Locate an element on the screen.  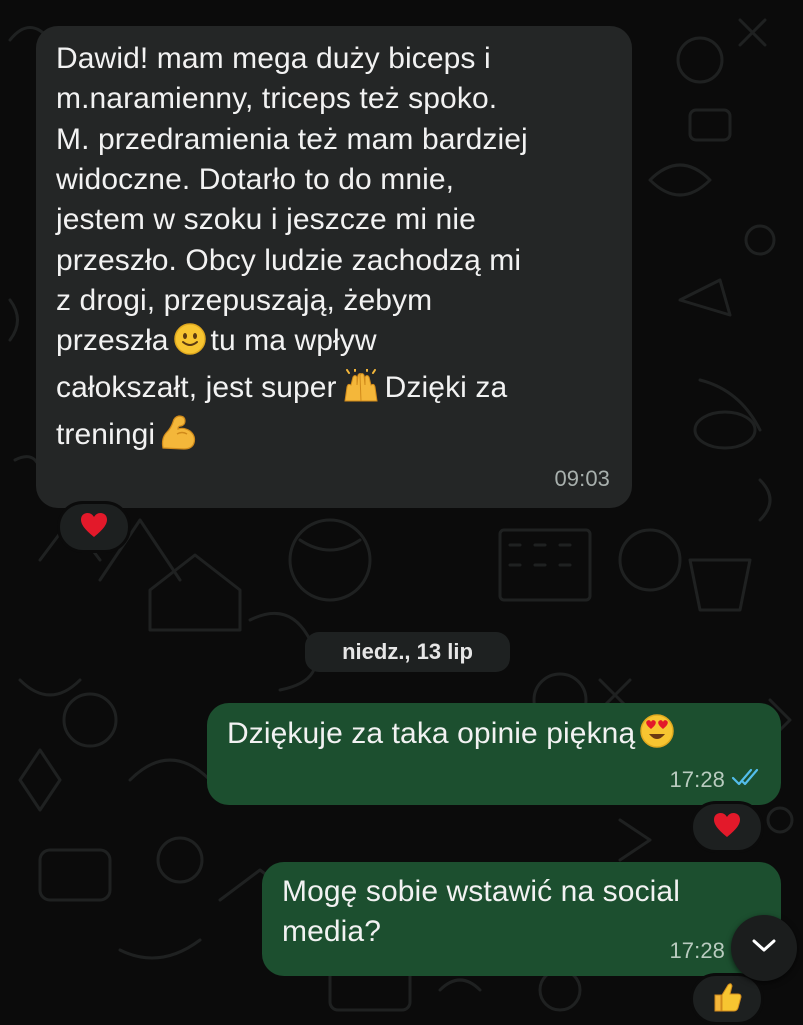
message-timestamp: 09:03 is located at coordinates (582, 479).